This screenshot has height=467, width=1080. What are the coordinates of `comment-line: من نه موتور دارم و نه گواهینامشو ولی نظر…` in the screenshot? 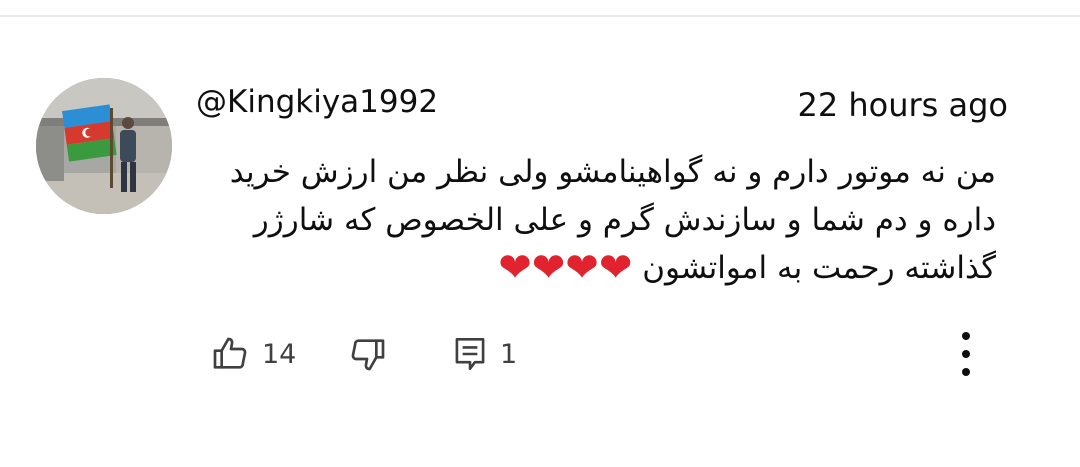 It's located at (612, 172).